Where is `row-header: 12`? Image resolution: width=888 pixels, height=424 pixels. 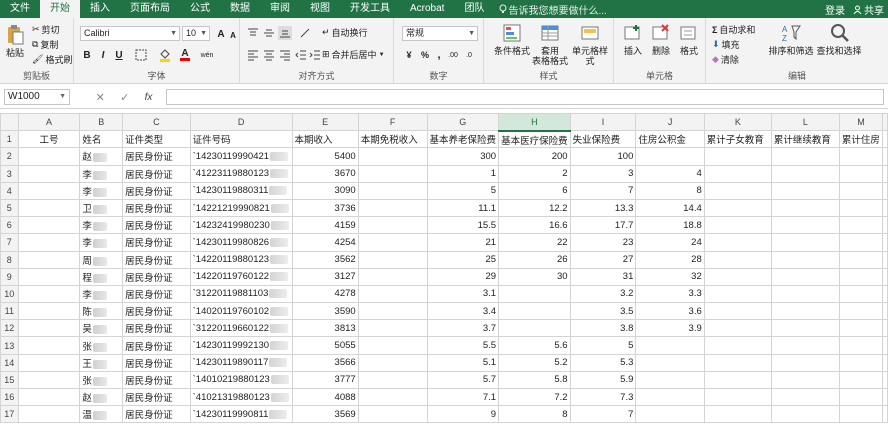 row-header: 12 is located at coordinates (9, 328).